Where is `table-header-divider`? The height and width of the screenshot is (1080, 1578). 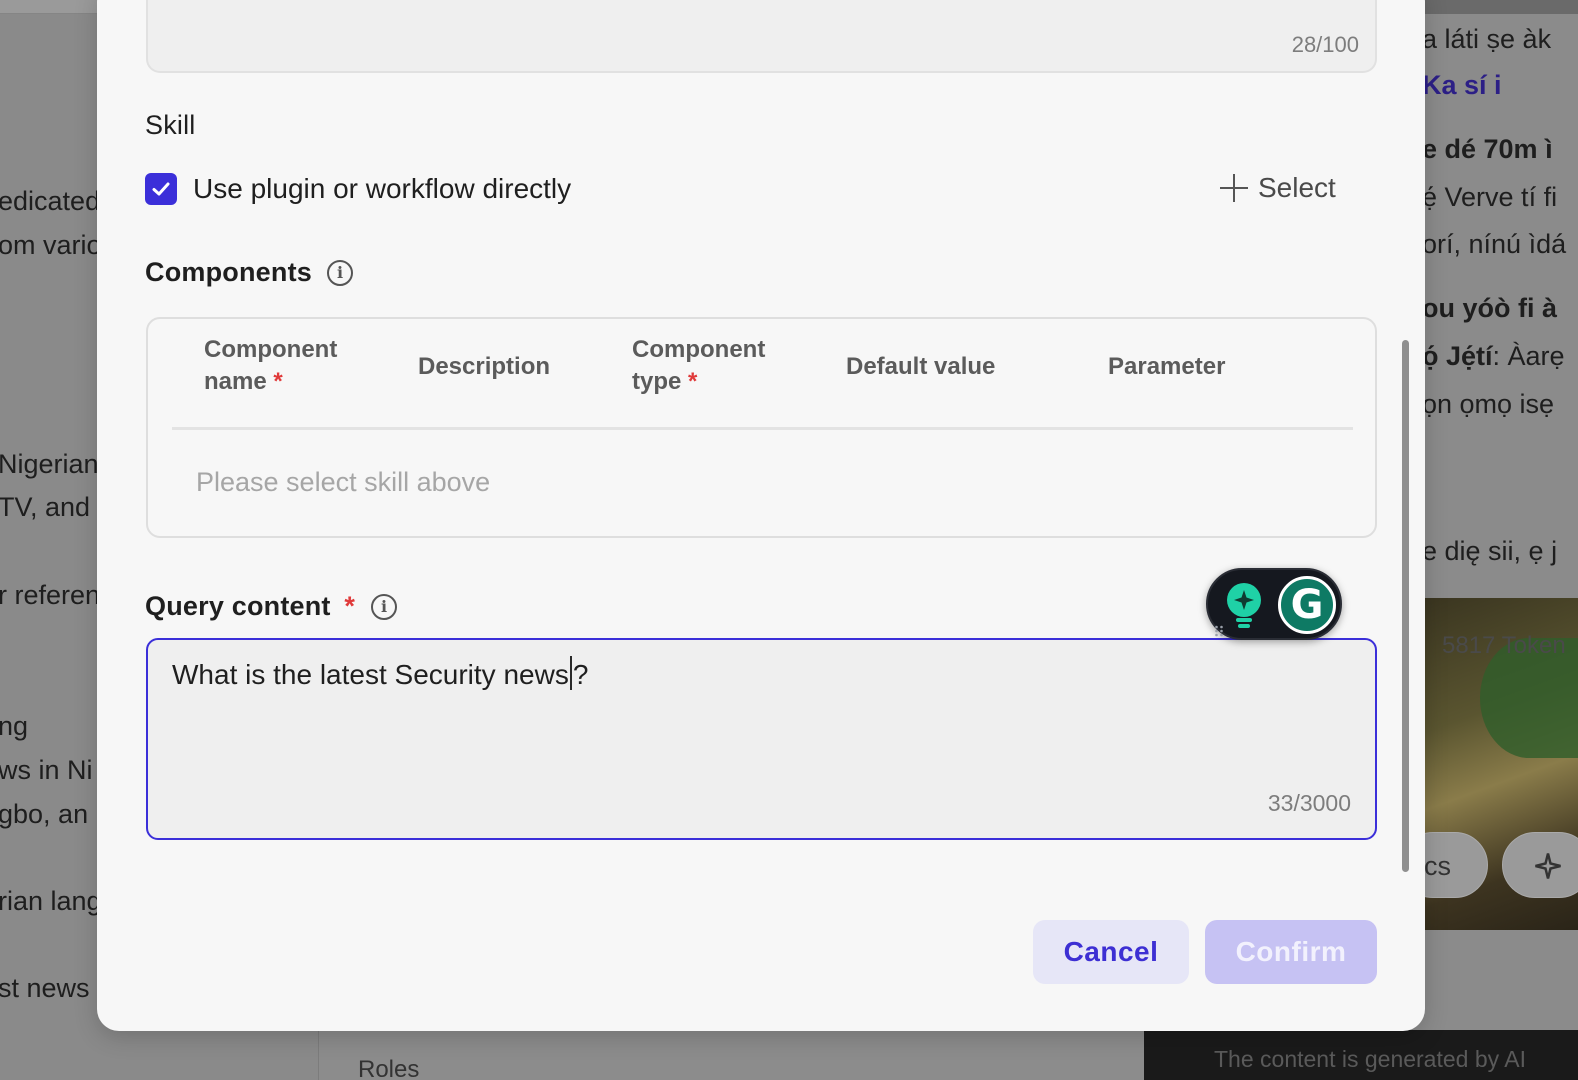 table-header-divider is located at coordinates (762, 428).